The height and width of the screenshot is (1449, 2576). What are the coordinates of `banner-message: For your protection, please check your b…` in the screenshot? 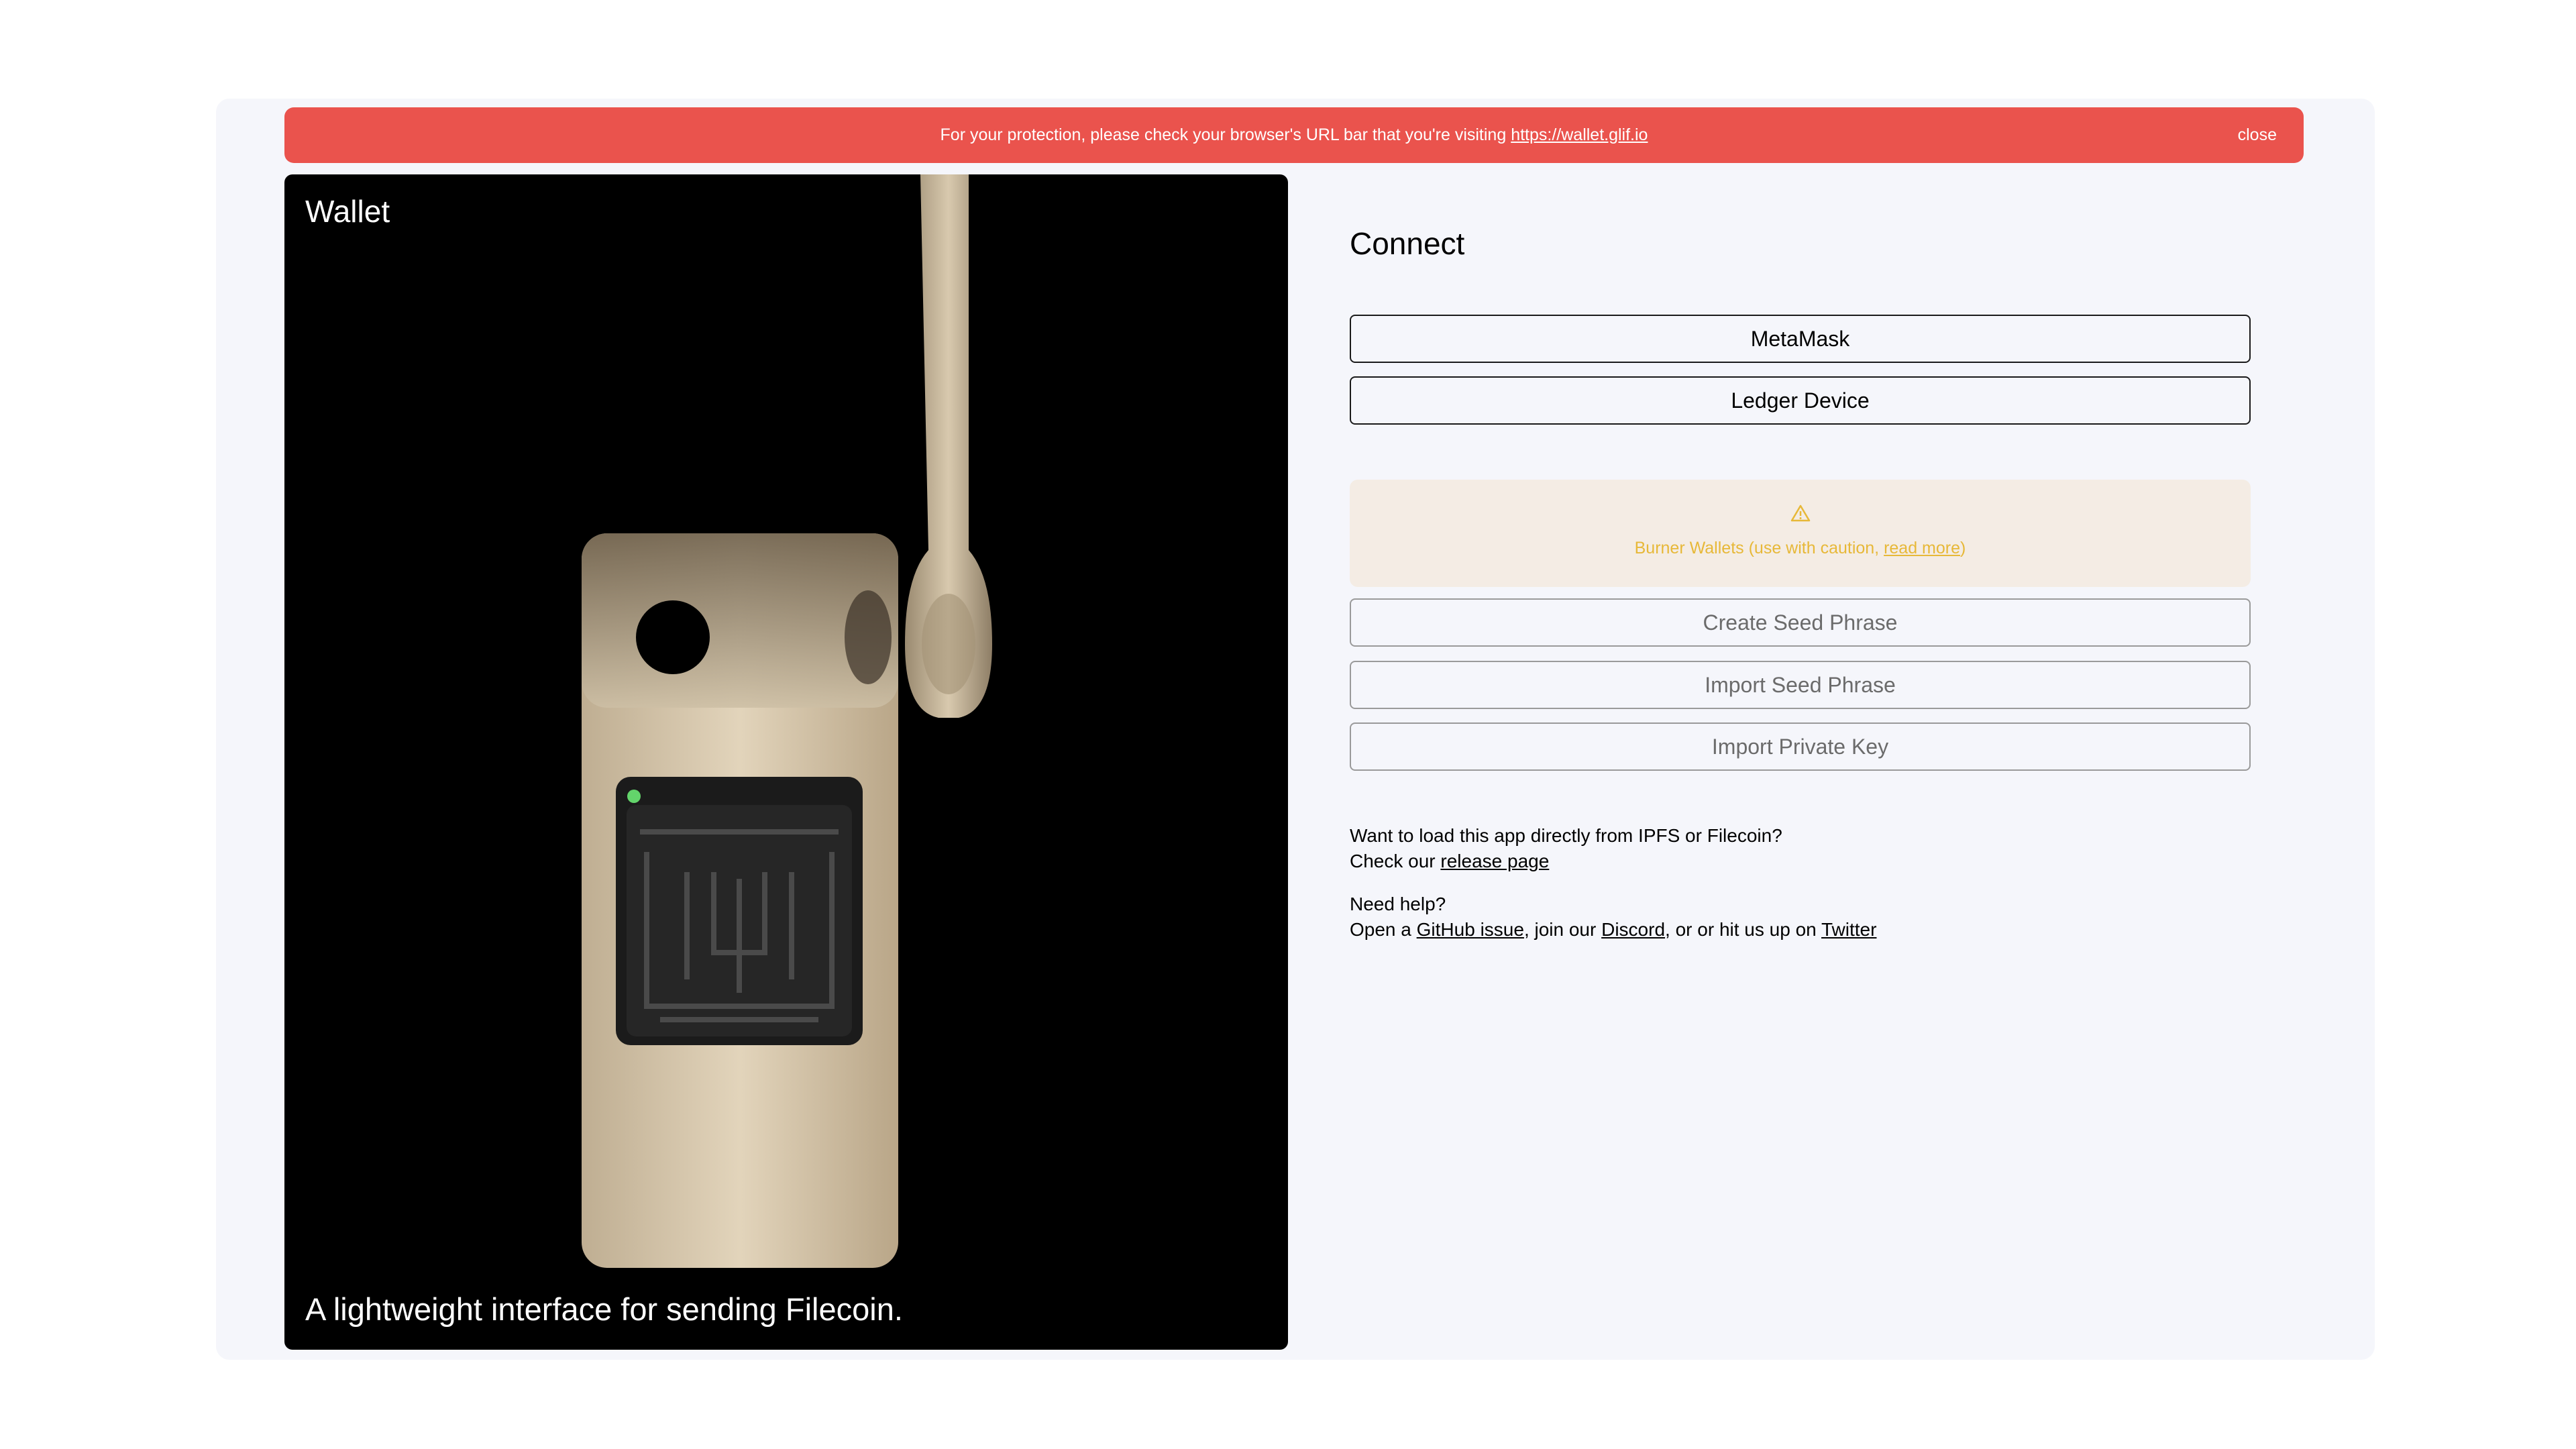 It's located at (1294, 134).